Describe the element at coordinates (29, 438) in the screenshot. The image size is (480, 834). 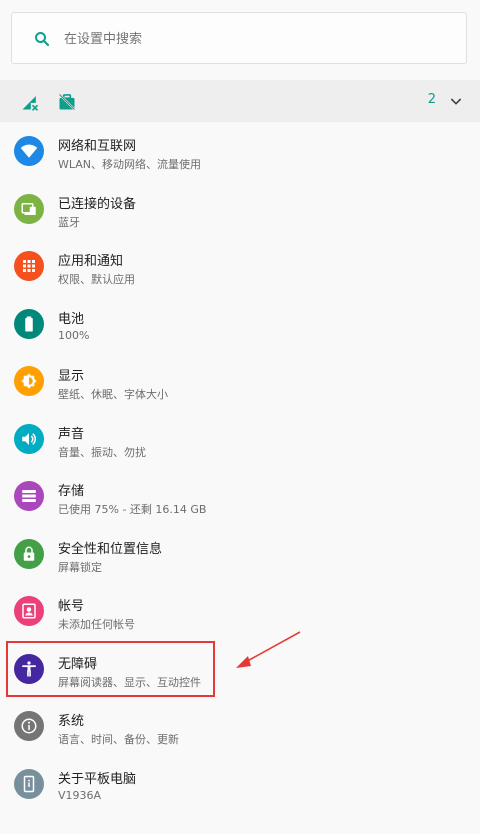
I see `volume-icon` at that location.